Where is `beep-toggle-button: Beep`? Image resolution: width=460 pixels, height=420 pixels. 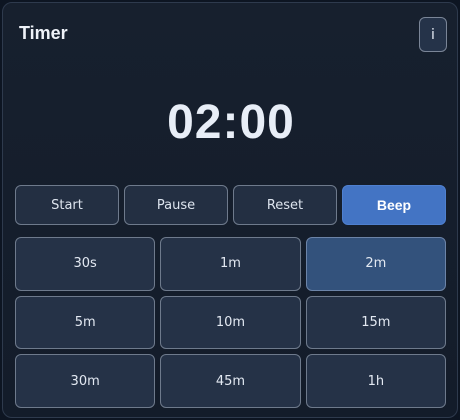
beep-toggle-button: Beep is located at coordinates (394, 205).